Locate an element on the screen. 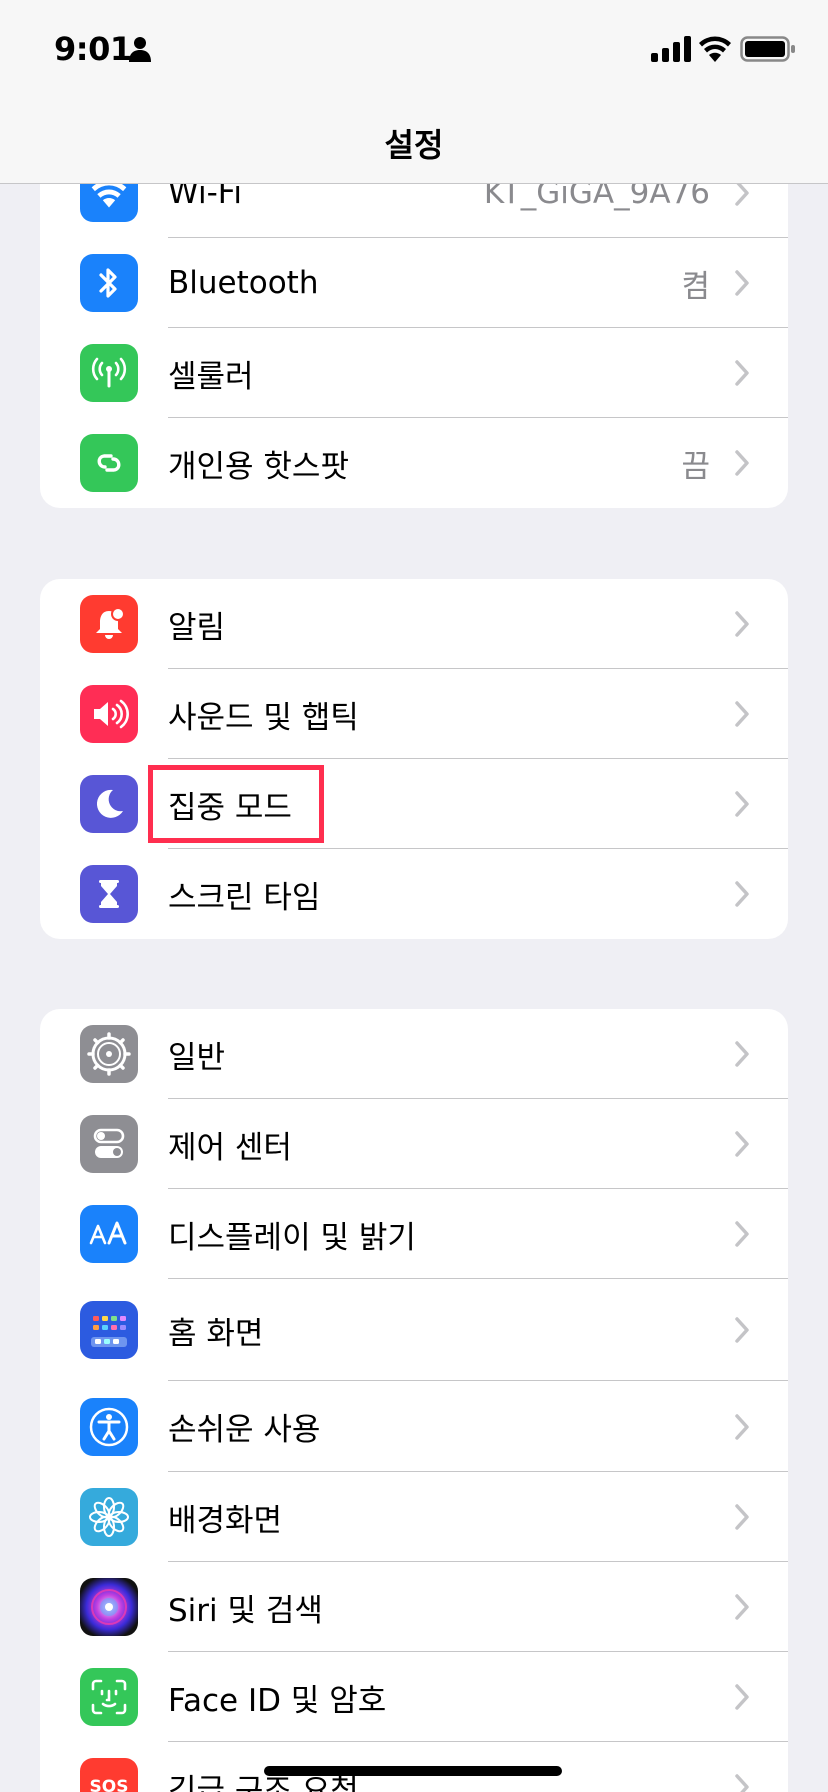 The width and height of the screenshot is (828, 1792). wallpaper-label: 배경화면 is located at coordinates (225, 1520).